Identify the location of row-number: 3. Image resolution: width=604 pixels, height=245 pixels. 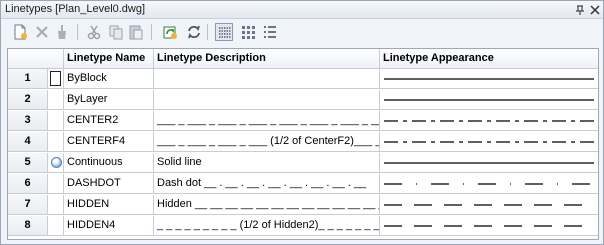
(28, 121).